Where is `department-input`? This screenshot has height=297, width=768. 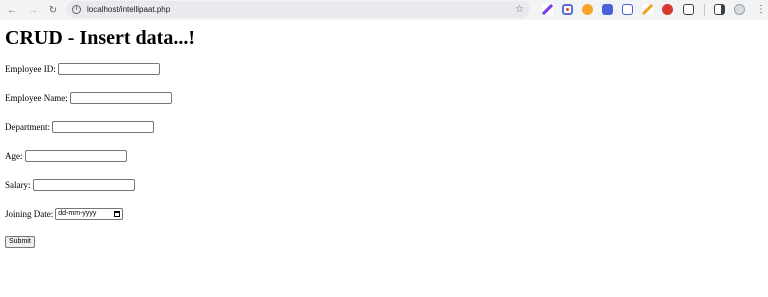 department-input is located at coordinates (102, 127).